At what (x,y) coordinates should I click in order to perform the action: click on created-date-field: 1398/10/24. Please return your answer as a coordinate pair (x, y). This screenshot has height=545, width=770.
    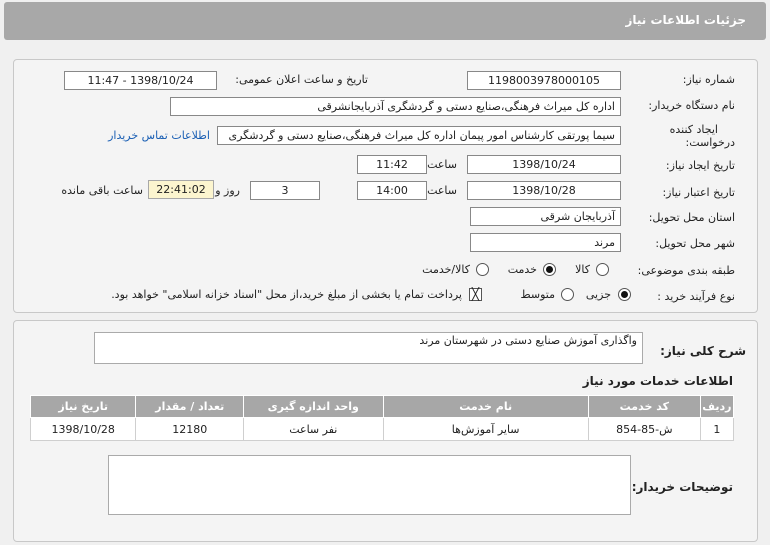
    Looking at the image, I should click on (544, 164).